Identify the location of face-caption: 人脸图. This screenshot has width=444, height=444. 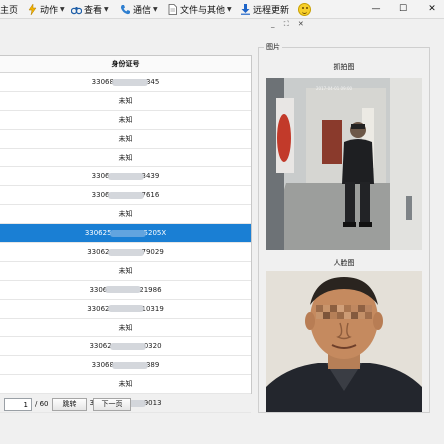
(344, 263).